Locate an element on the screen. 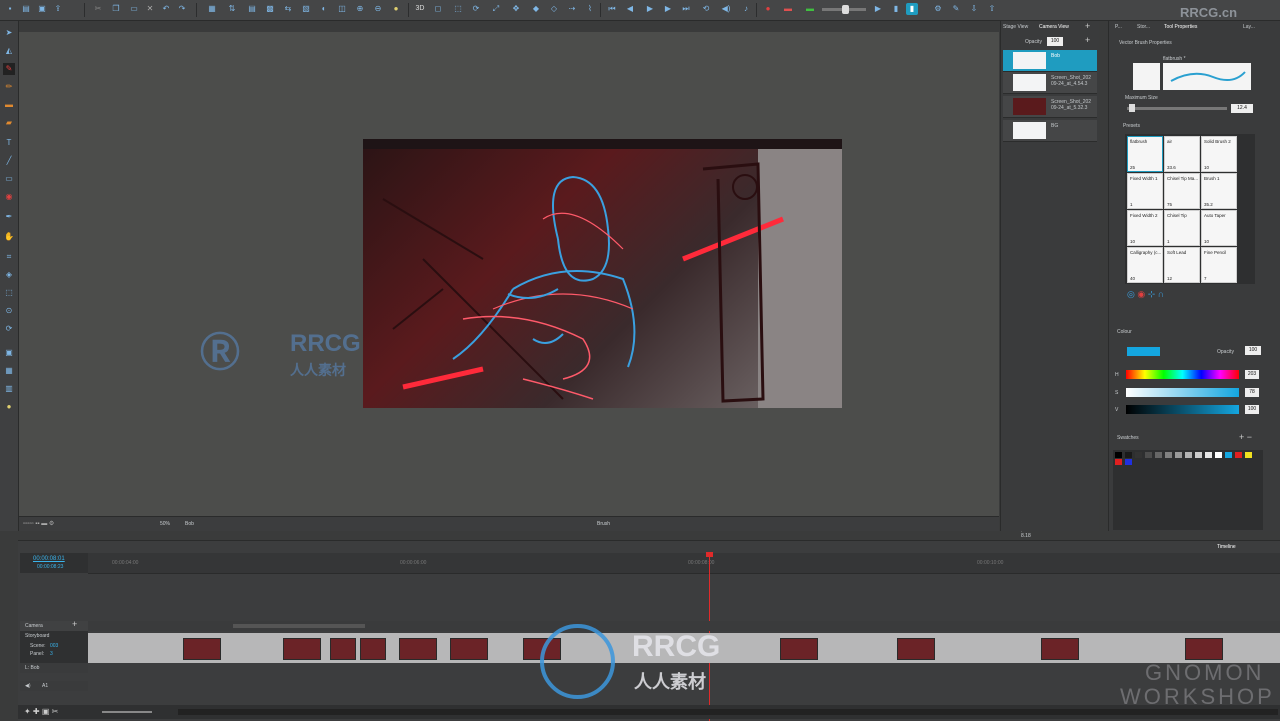 The width and height of the screenshot is (1280, 721). idea-icon: ● is located at coordinates (9, 407).